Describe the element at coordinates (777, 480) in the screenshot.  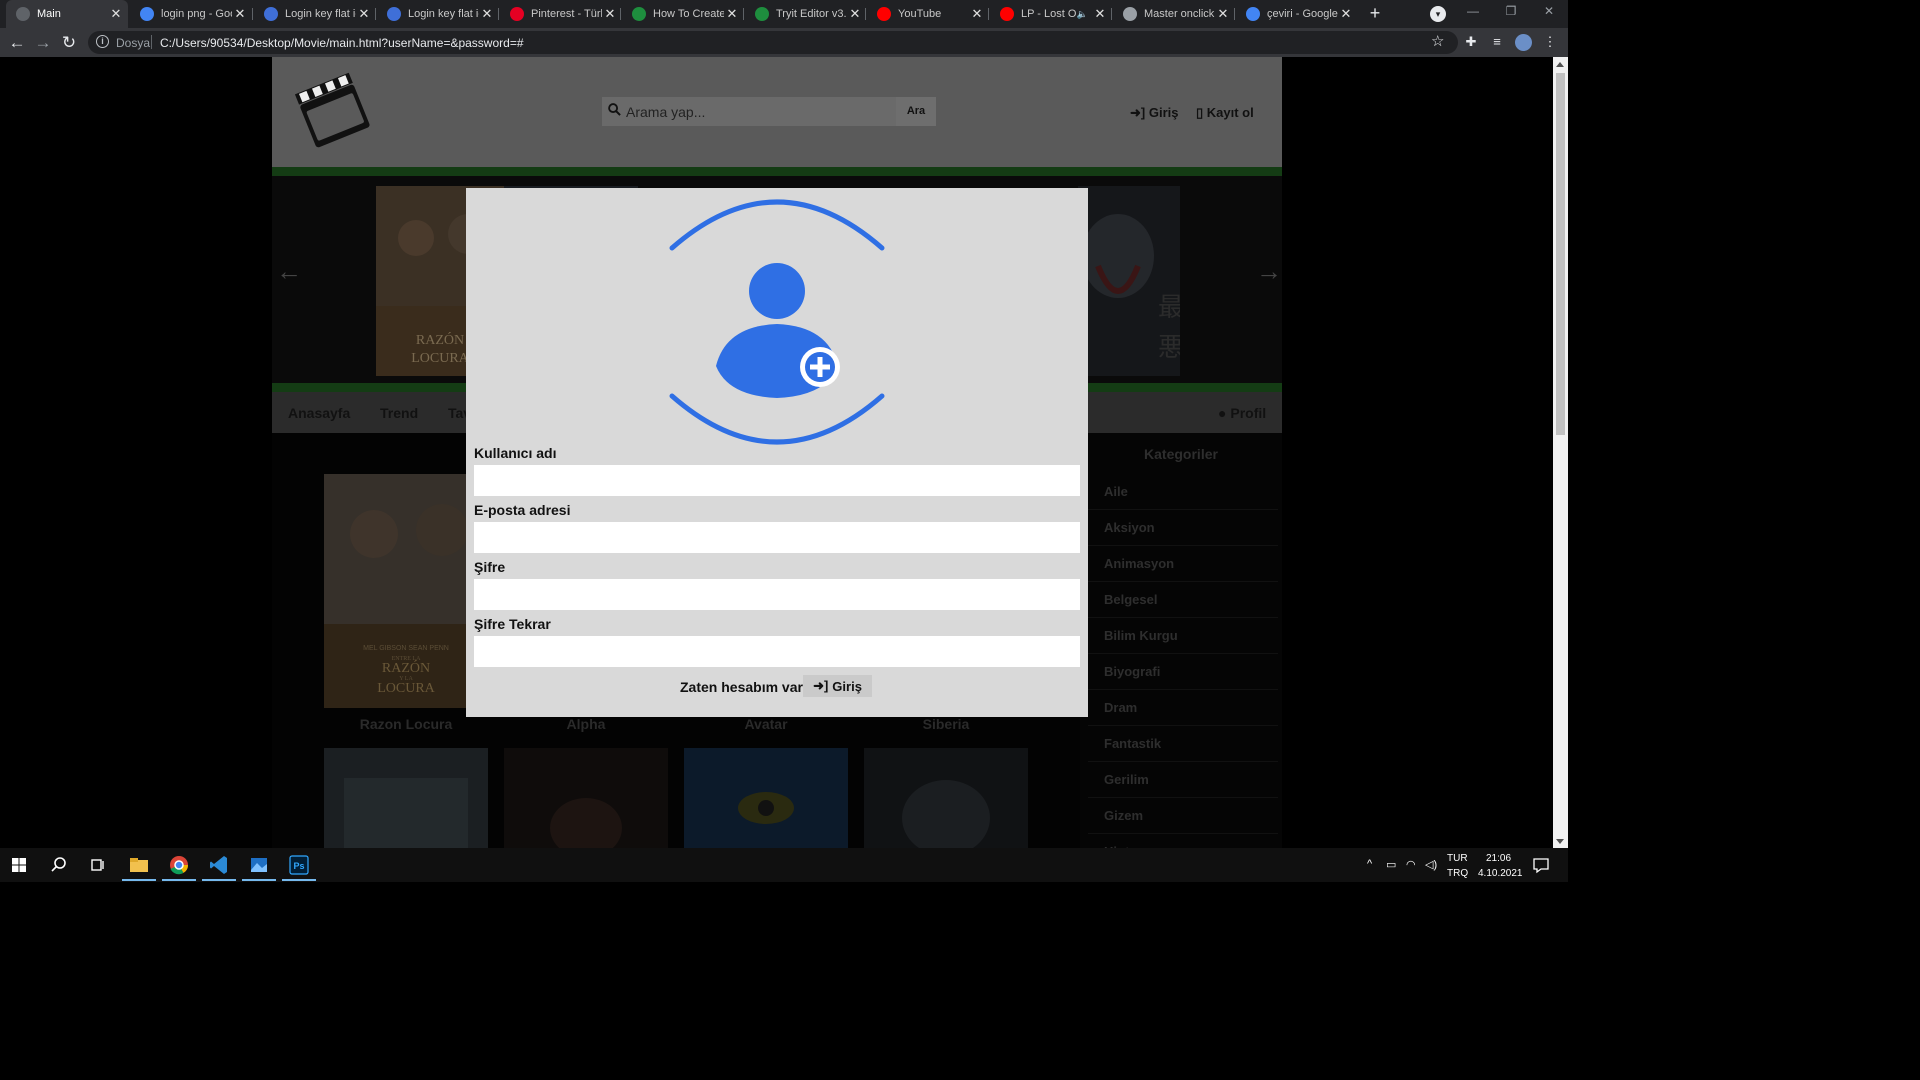
I see `username-field` at that location.